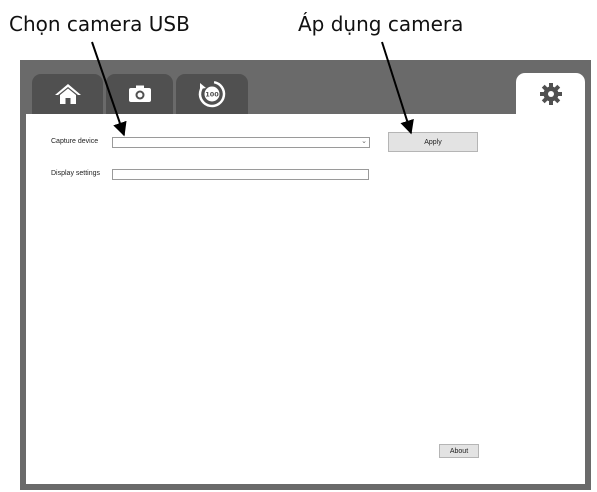 The width and height of the screenshot is (597, 492). What do you see at coordinates (381, 24) in the screenshot?
I see `annotation-apply-camera: Áp dụng camera` at bounding box center [381, 24].